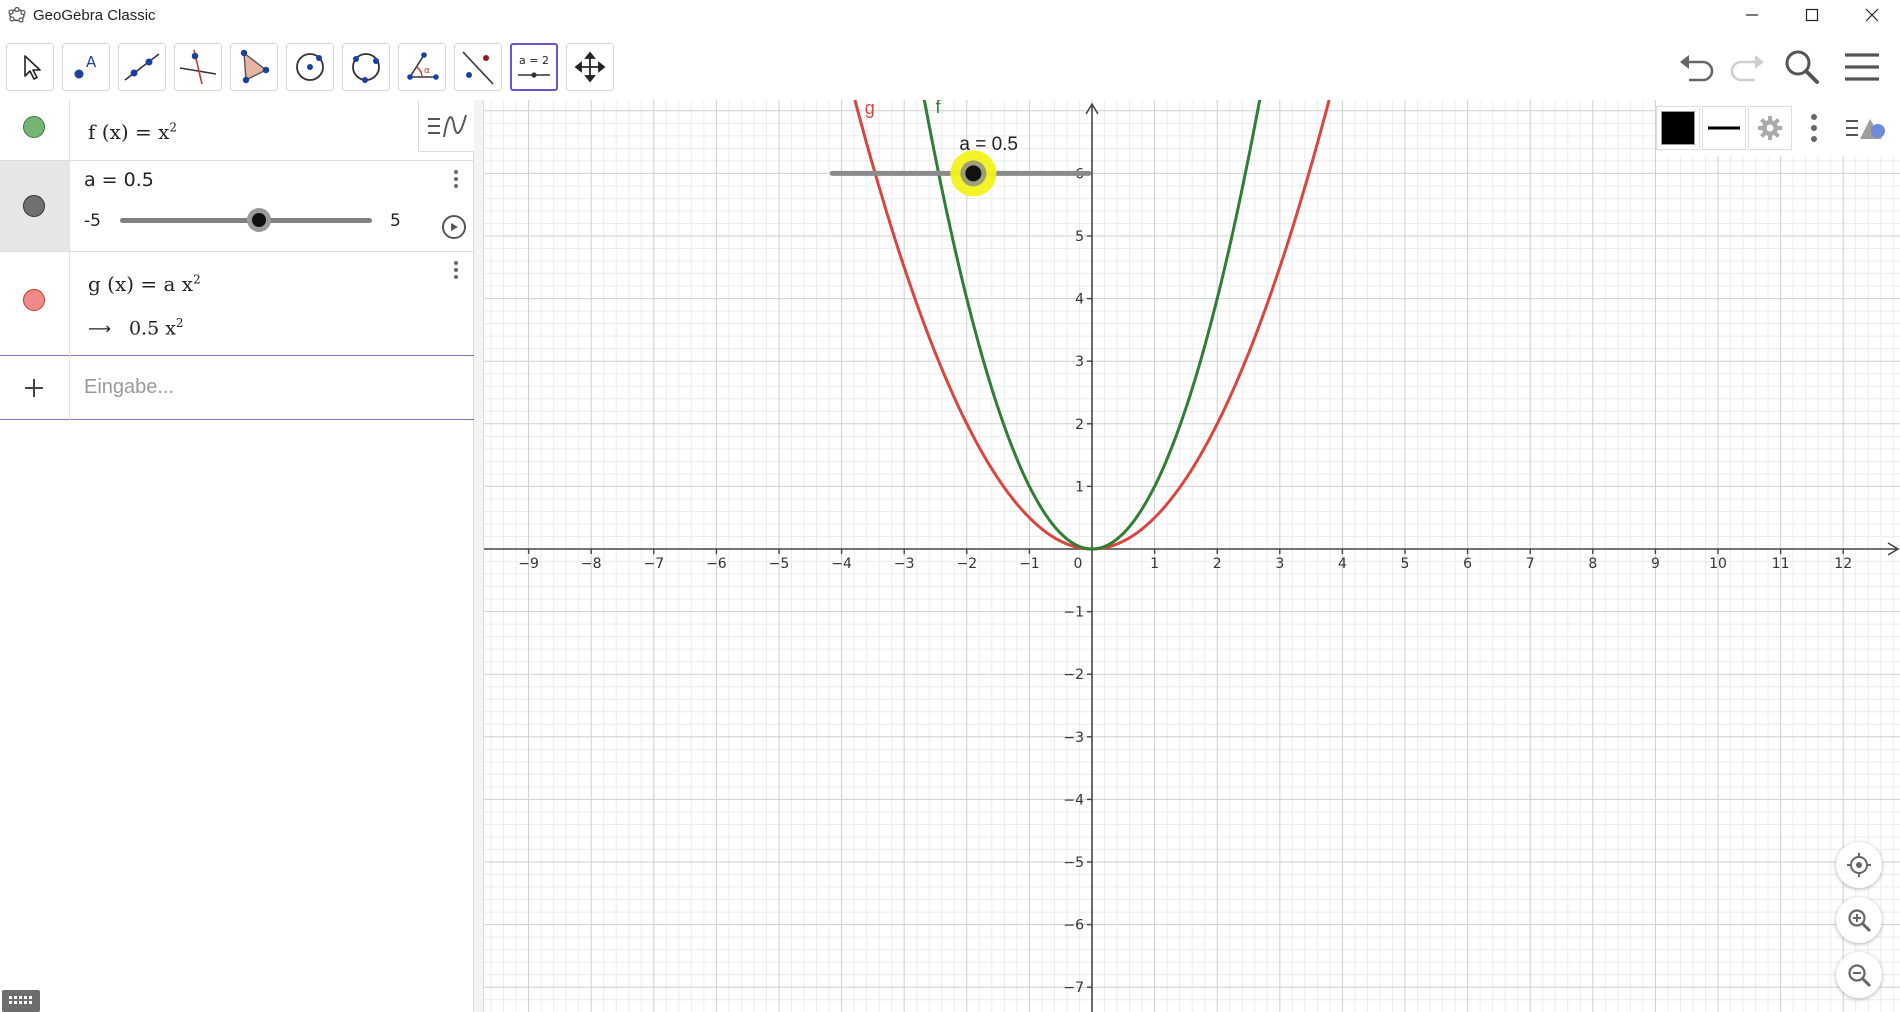  I want to click on search-button, so click(1802, 67).